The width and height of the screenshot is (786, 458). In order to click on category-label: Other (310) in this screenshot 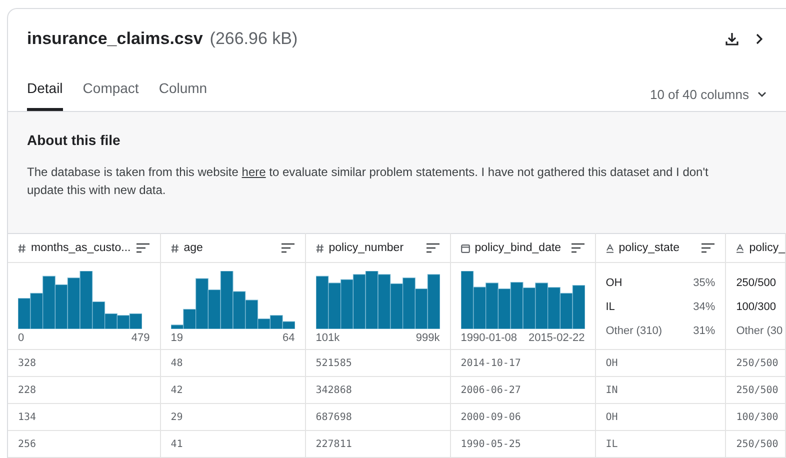, I will do `click(634, 331)`.